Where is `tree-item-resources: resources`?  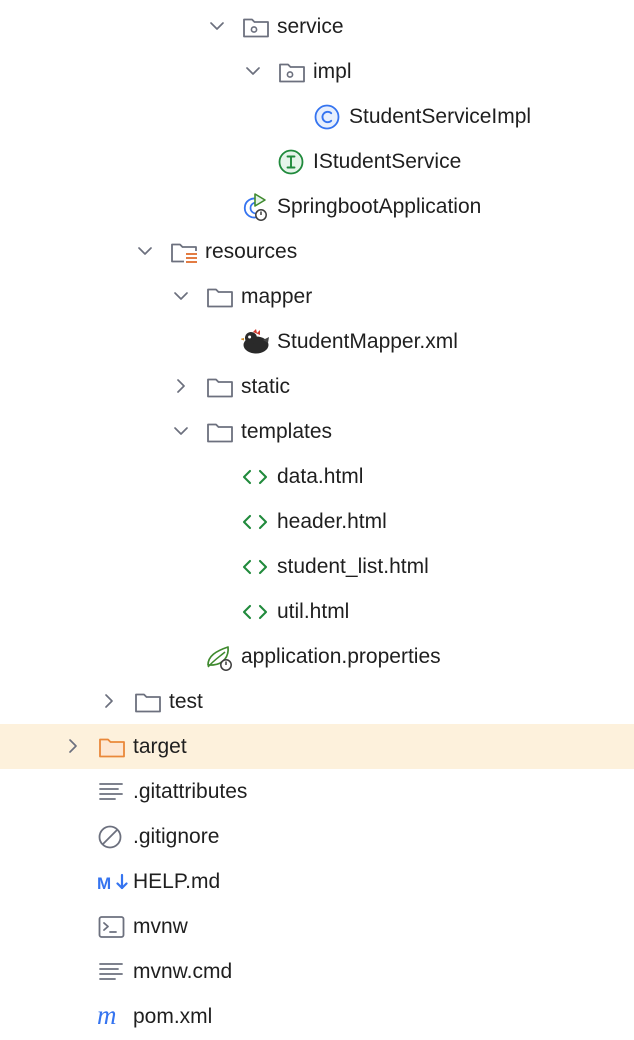 tree-item-resources: resources is located at coordinates (317, 251).